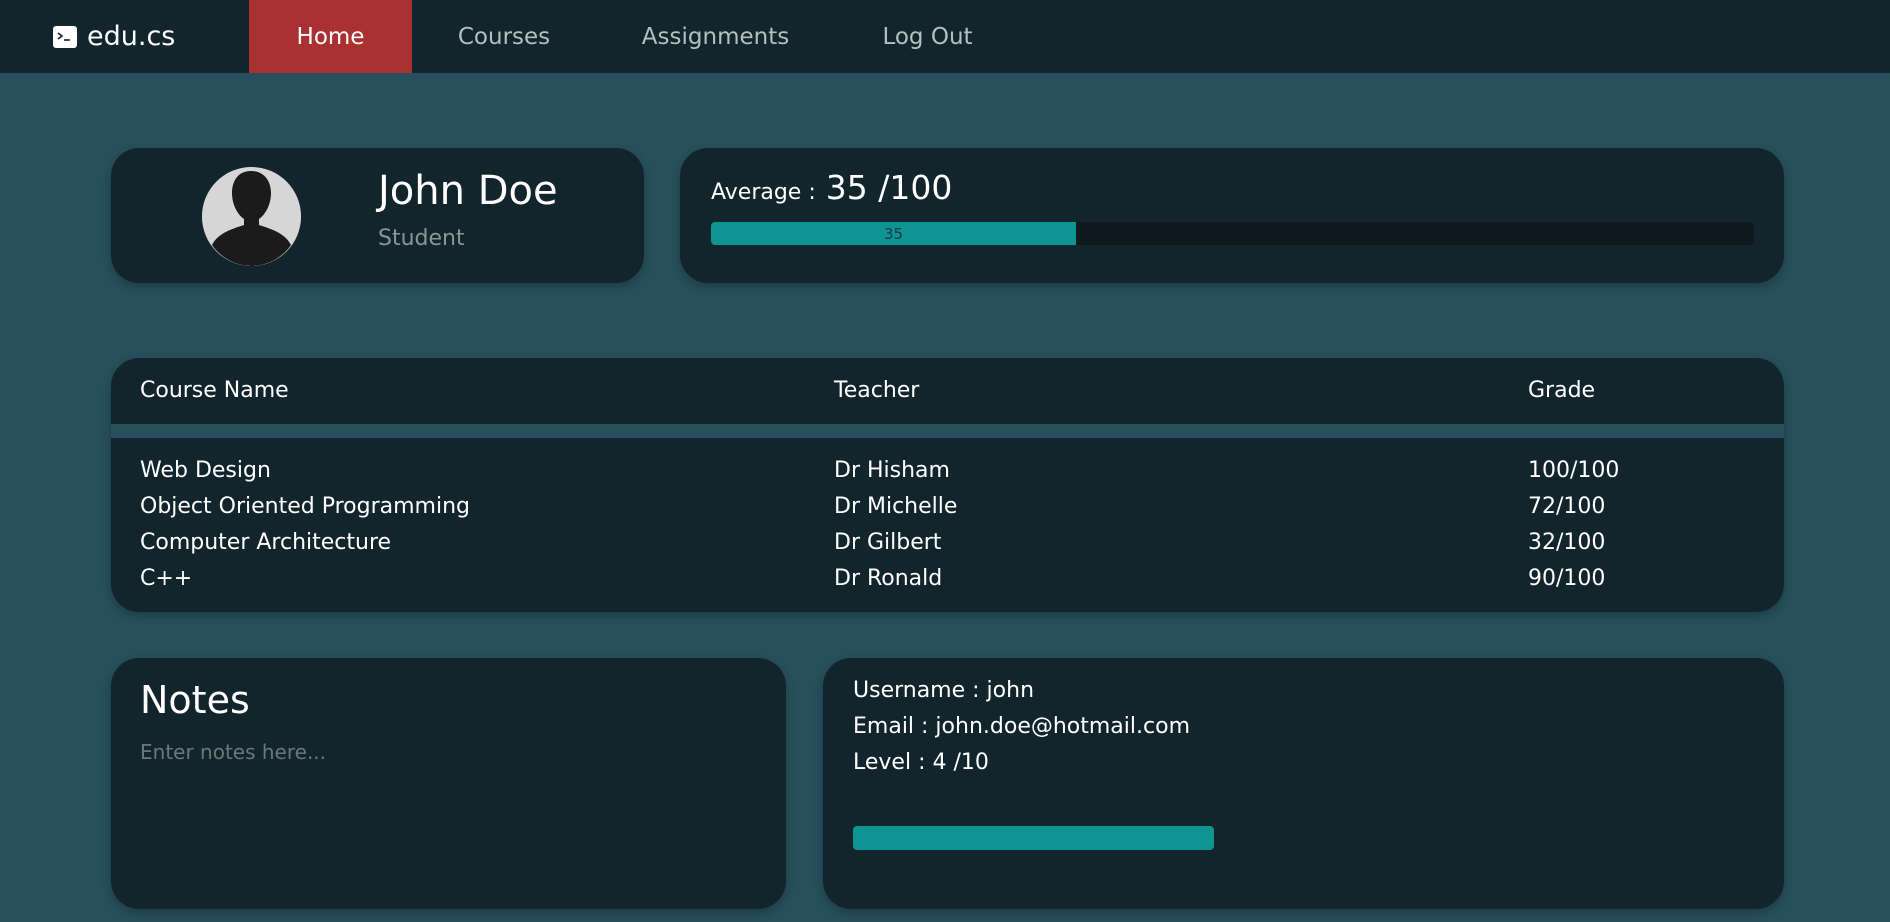 The height and width of the screenshot is (922, 1890). What do you see at coordinates (892, 470) in the screenshot?
I see `teacher-cell: Dr Hisham` at bounding box center [892, 470].